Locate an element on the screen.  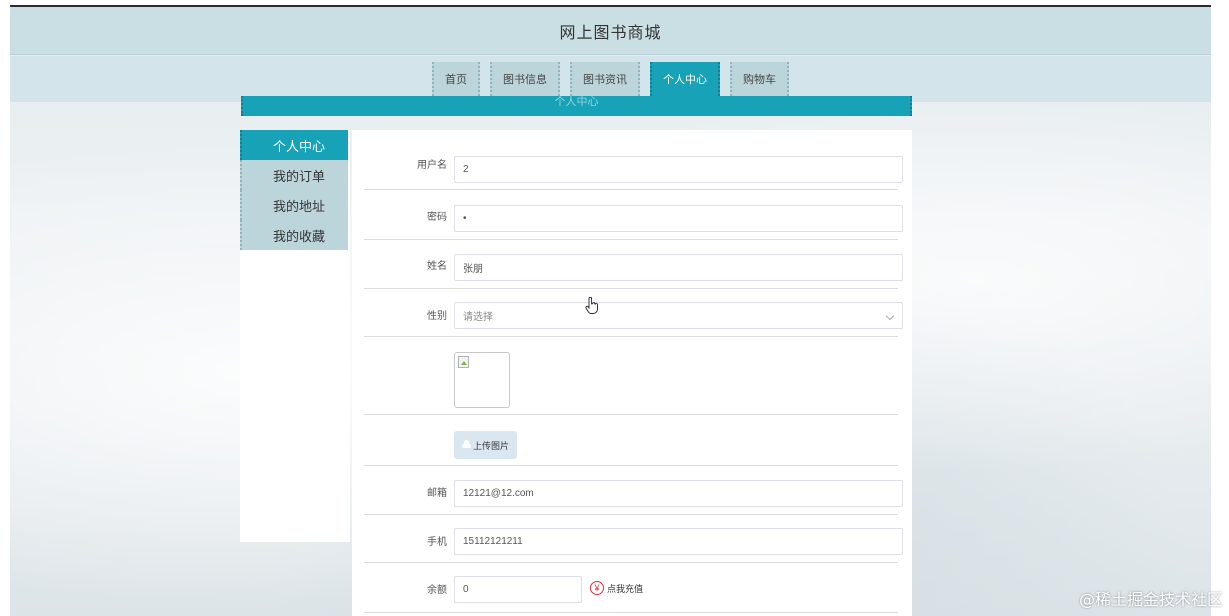
form-row-username: 用户名 2 is located at coordinates (633, 167).